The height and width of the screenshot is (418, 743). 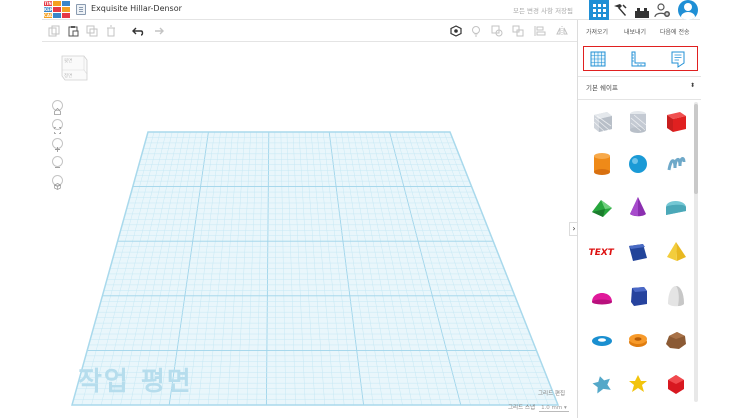 What do you see at coordinates (676, 295) in the screenshot?
I see `shape-paraboloid` at bounding box center [676, 295].